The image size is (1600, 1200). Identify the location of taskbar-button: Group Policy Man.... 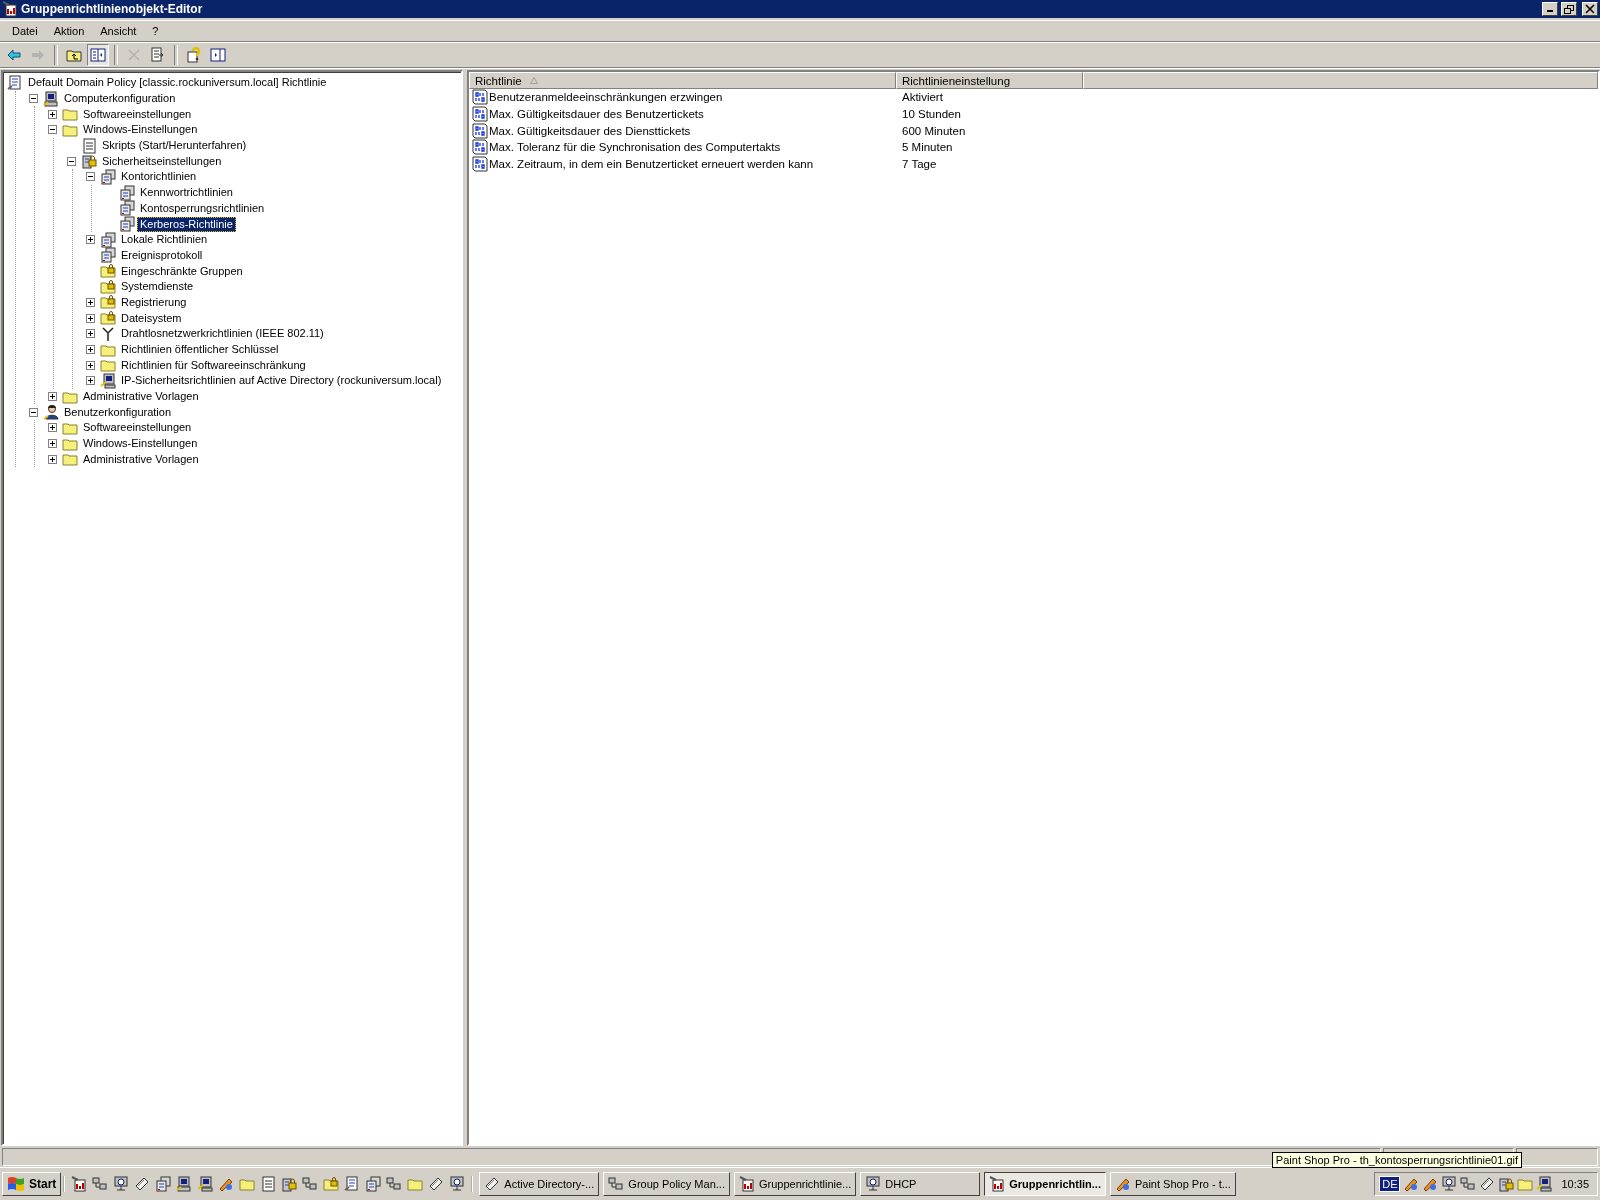
(666, 1184).